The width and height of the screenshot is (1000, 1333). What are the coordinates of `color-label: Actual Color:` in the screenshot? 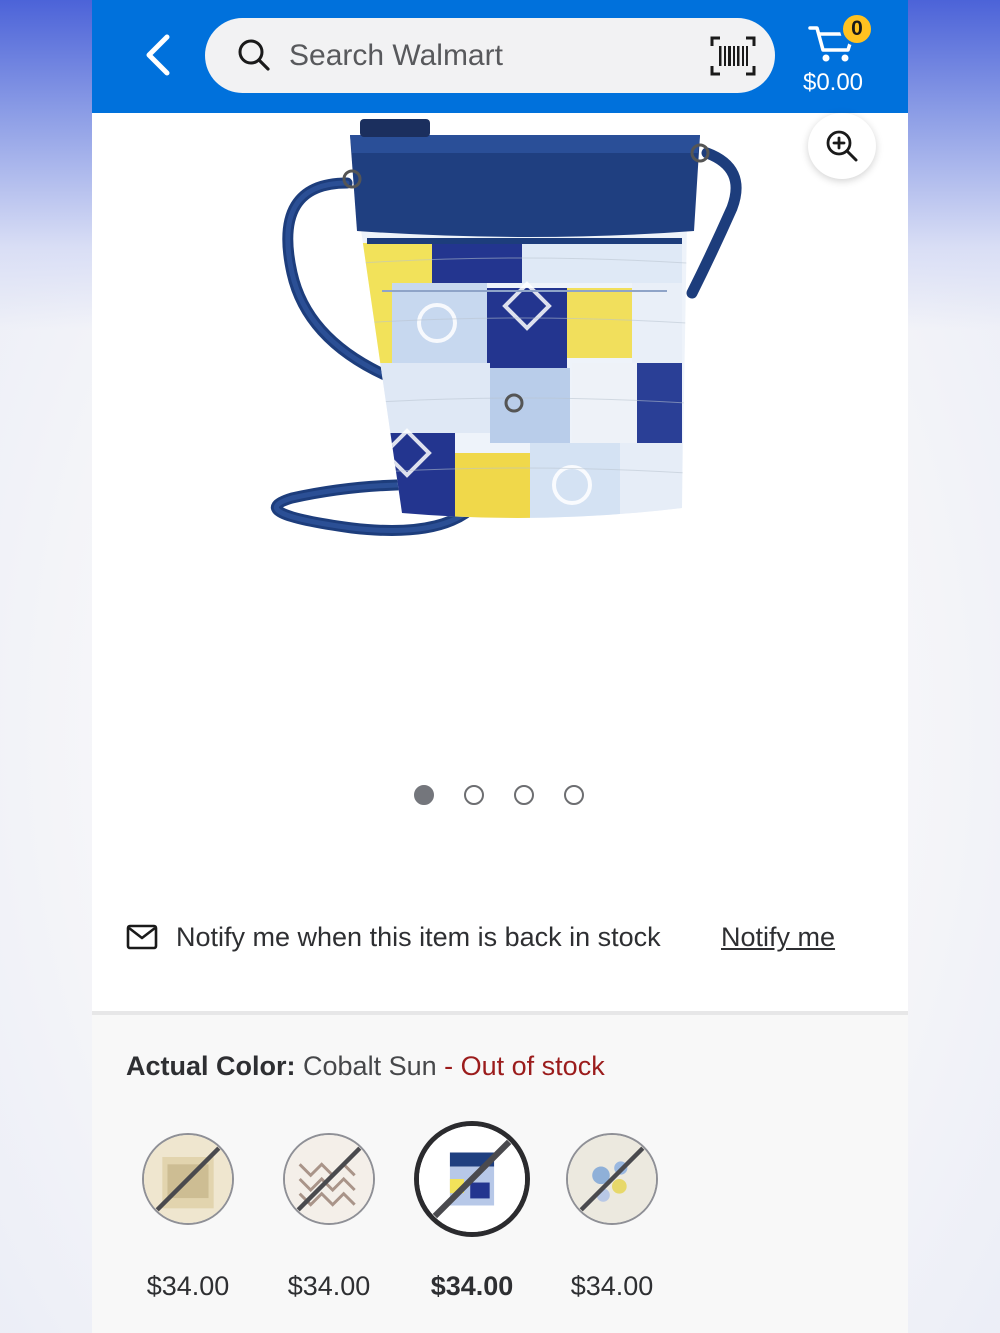 It's located at (211, 1066).